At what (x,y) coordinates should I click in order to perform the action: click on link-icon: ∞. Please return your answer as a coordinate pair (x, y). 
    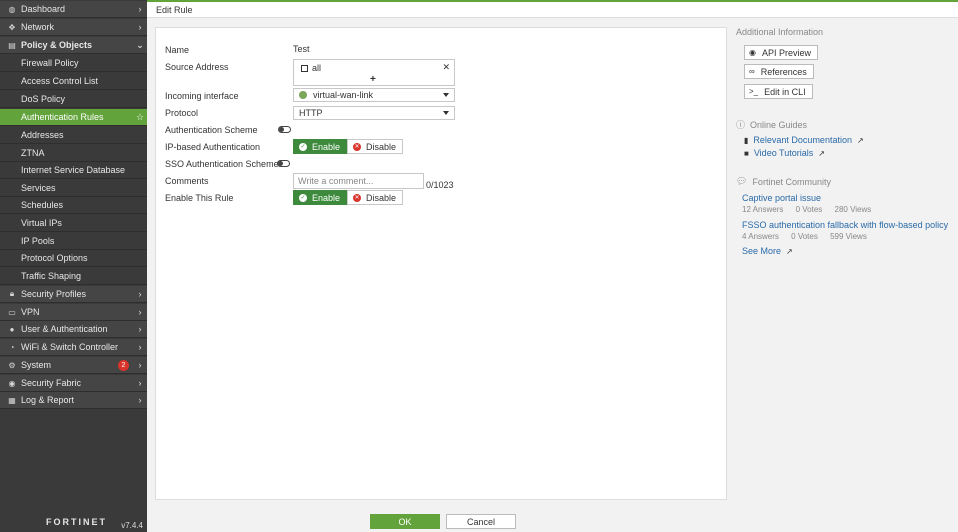
    Looking at the image, I should click on (752, 71).